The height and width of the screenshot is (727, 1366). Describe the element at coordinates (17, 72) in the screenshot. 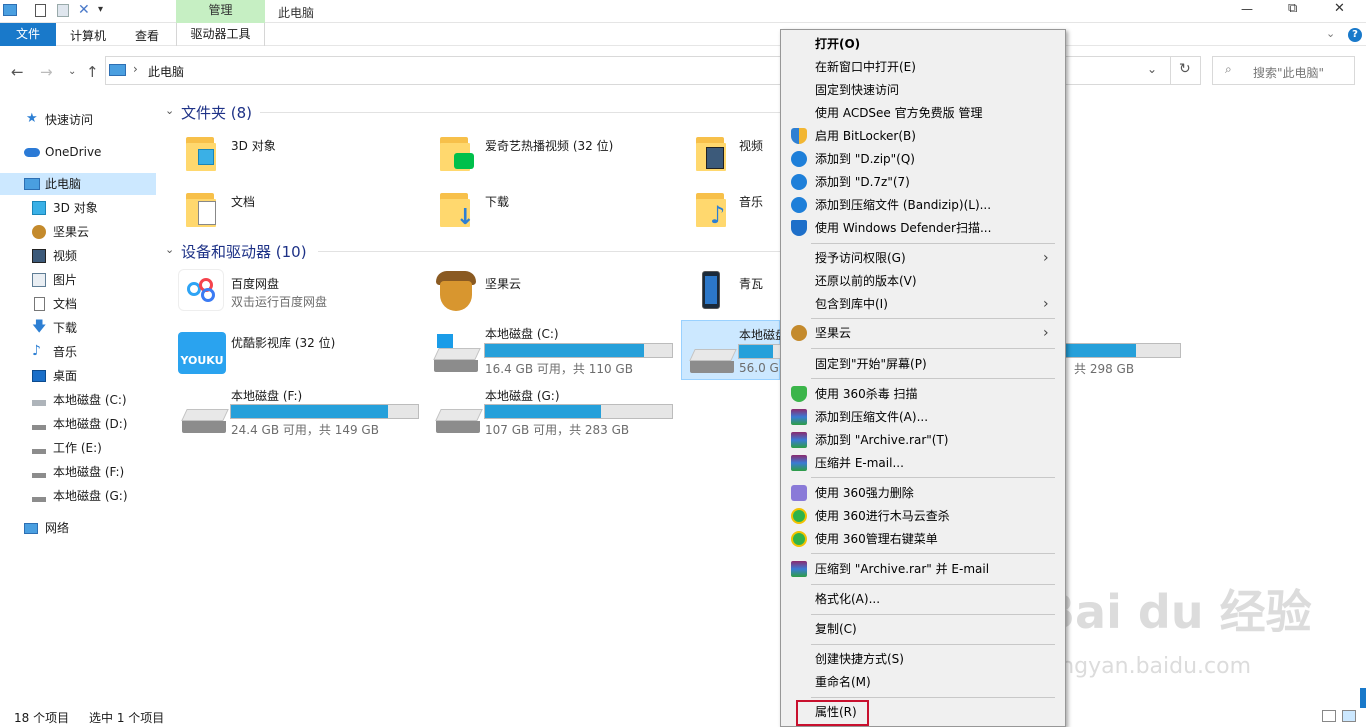

I see `back-icon: ←` at that location.